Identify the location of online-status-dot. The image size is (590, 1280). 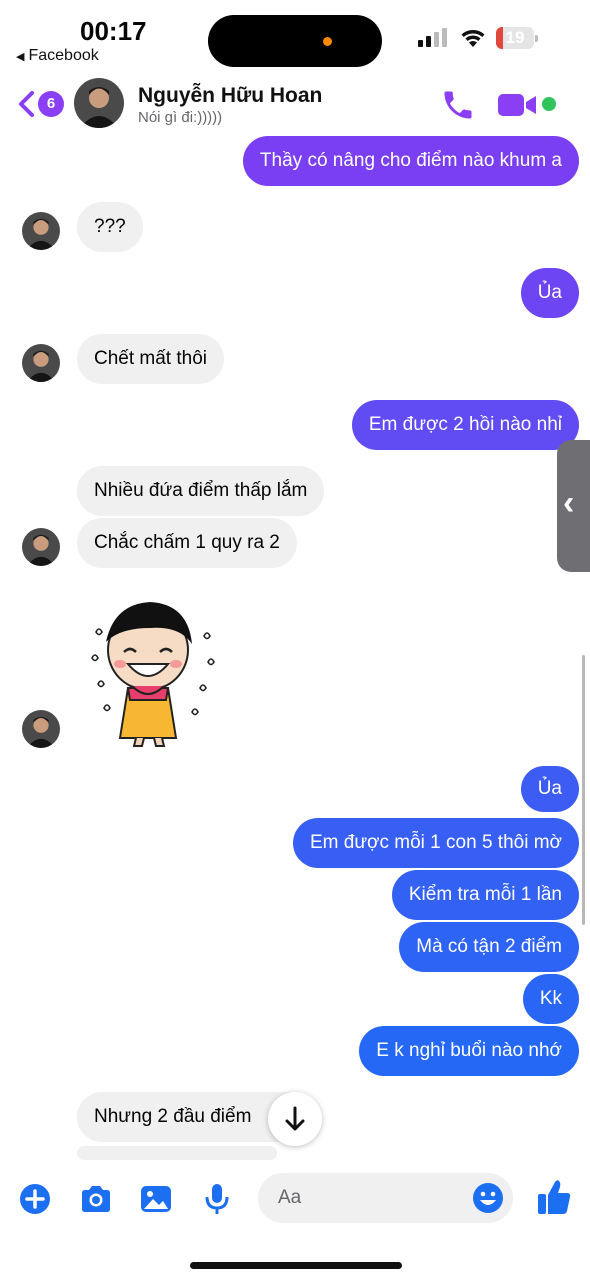
(549, 104).